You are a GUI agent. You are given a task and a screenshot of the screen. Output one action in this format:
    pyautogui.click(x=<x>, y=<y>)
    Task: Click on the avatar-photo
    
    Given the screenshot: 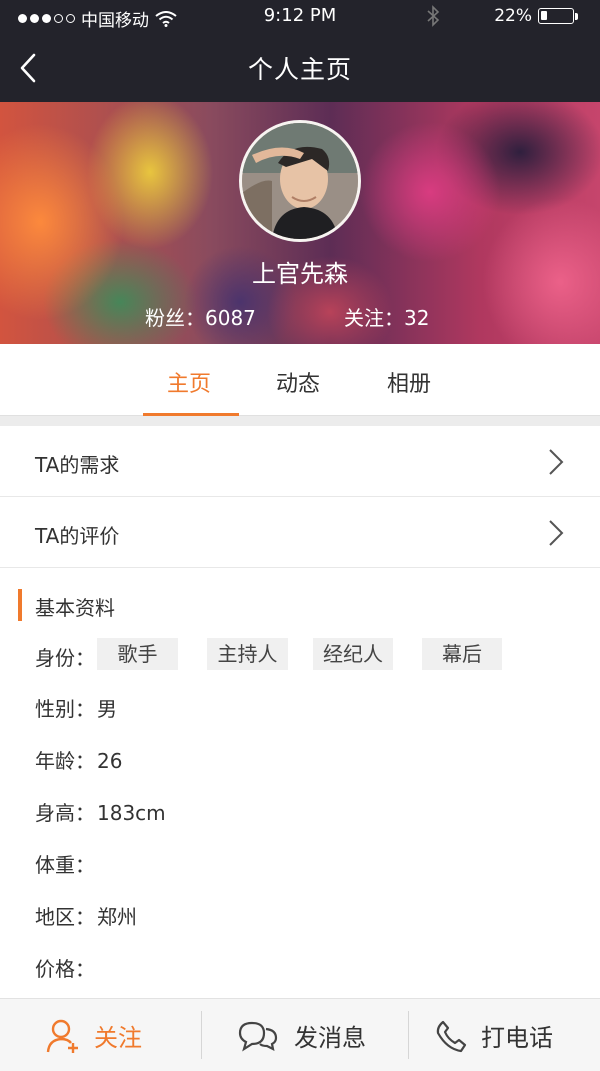 What is the action you would take?
    pyautogui.click(x=300, y=181)
    